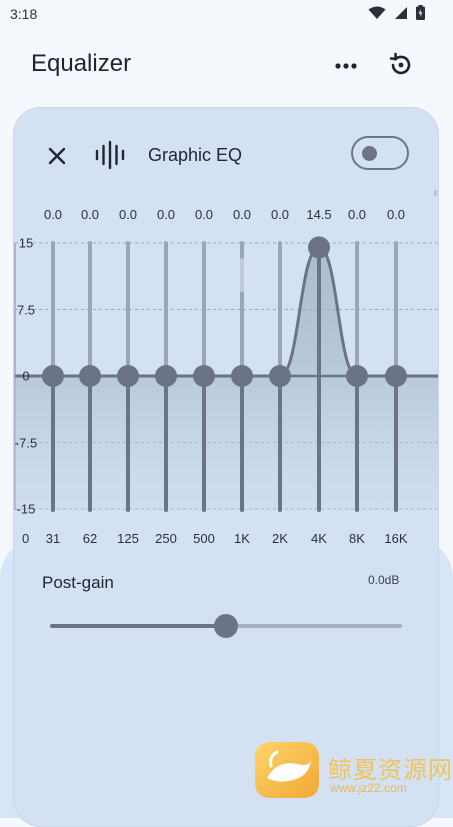 Image resolution: width=453 pixels, height=827 pixels. Describe the element at coordinates (390, 770) in the screenshot. I see `watermark-text: 鲸夏资源网` at that location.